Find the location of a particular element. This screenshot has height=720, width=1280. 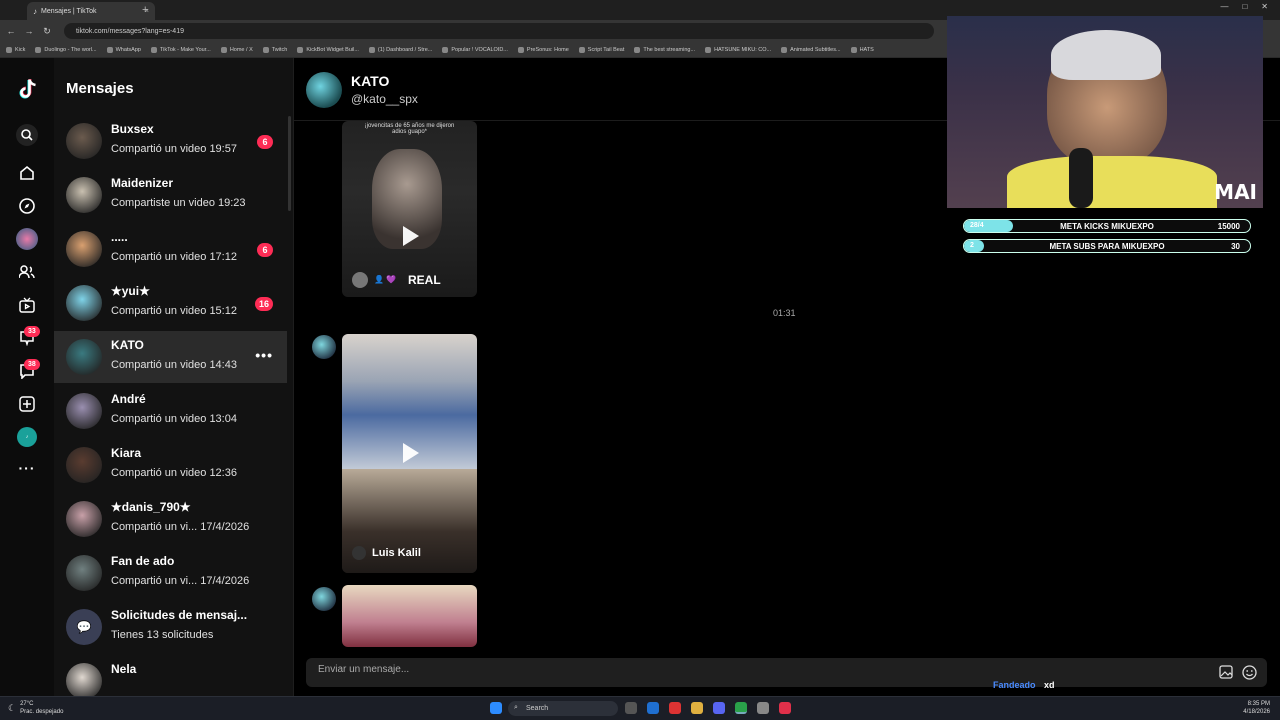

reload-icon: ↻ is located at coordinates (47, 31).